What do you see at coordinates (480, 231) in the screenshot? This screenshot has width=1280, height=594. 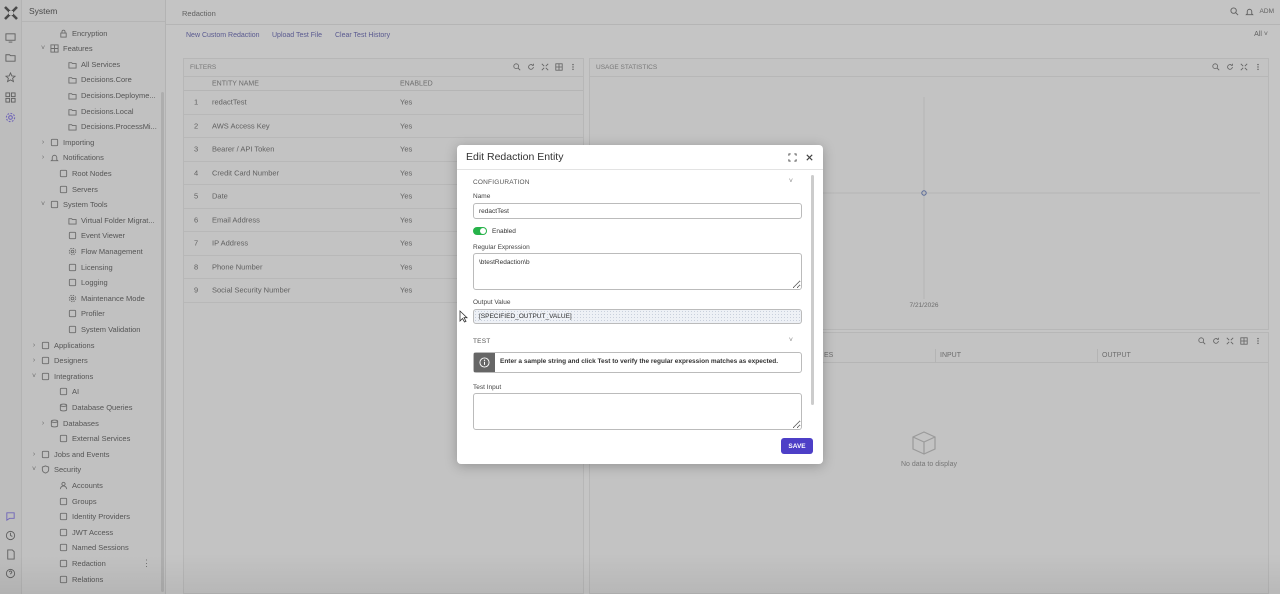 I see `enabled-toggle` at bounding box center [480, 231].